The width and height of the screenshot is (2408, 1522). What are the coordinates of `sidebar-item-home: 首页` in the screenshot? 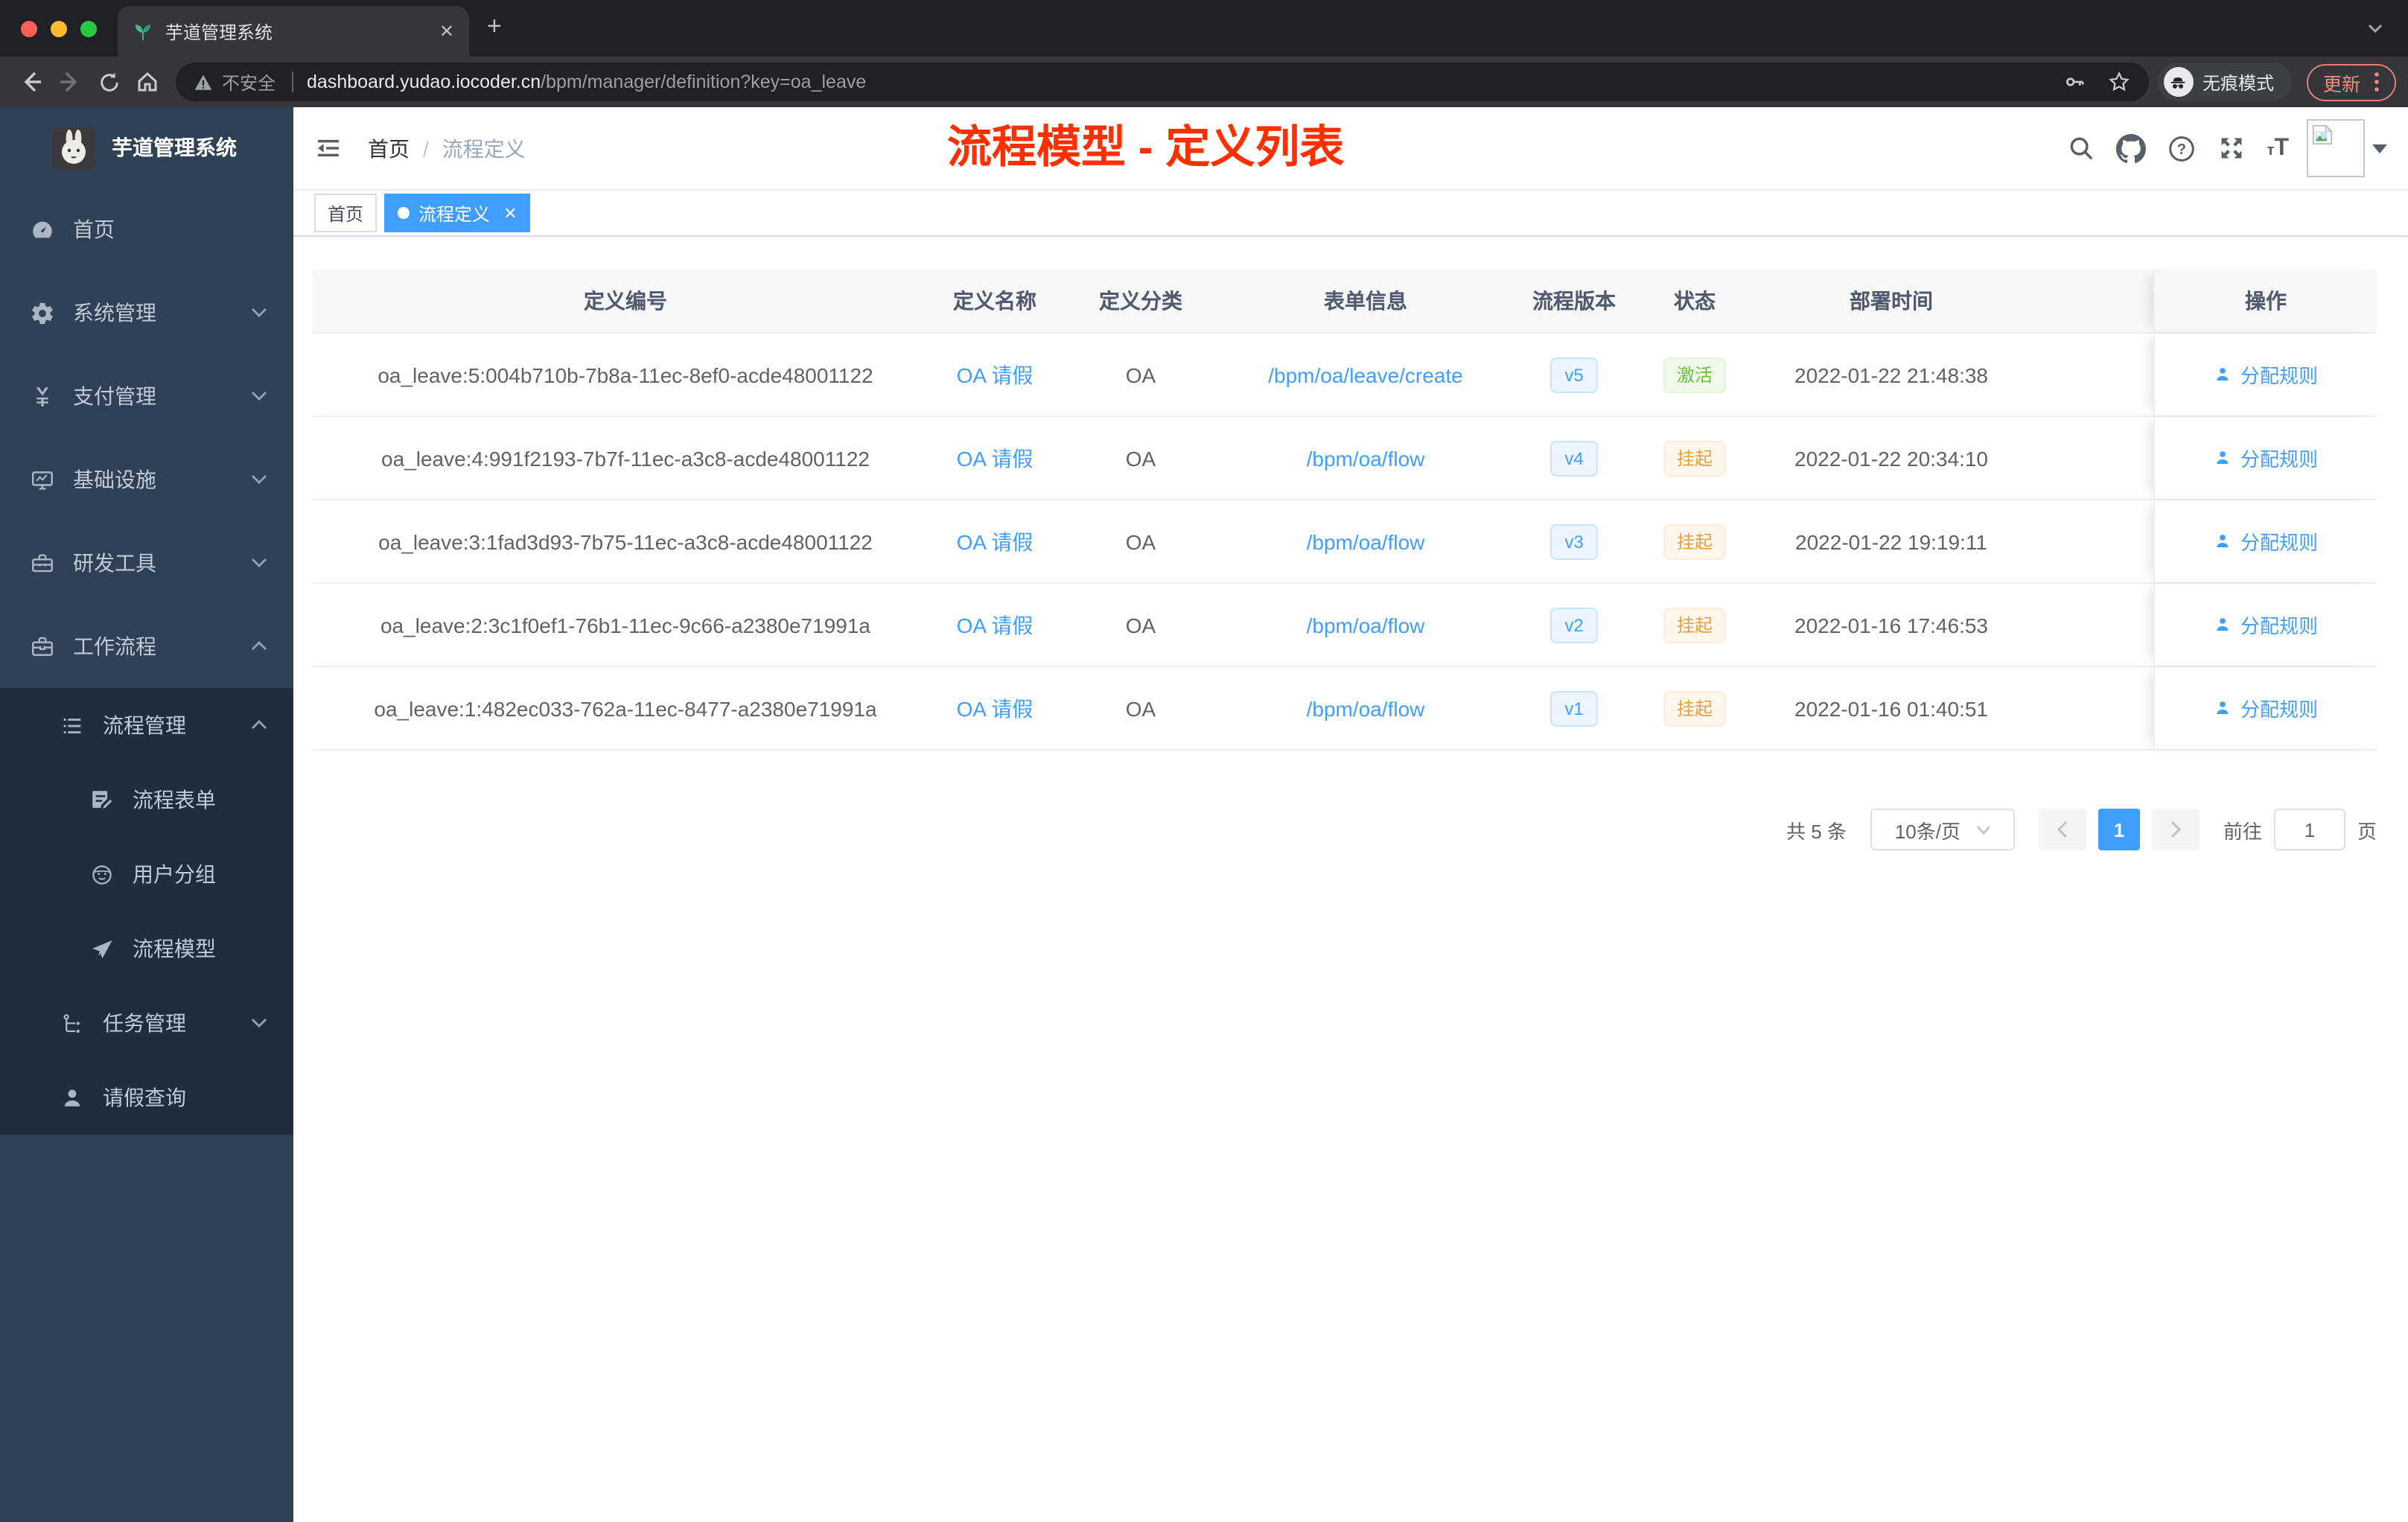 It's located at (146, 229).